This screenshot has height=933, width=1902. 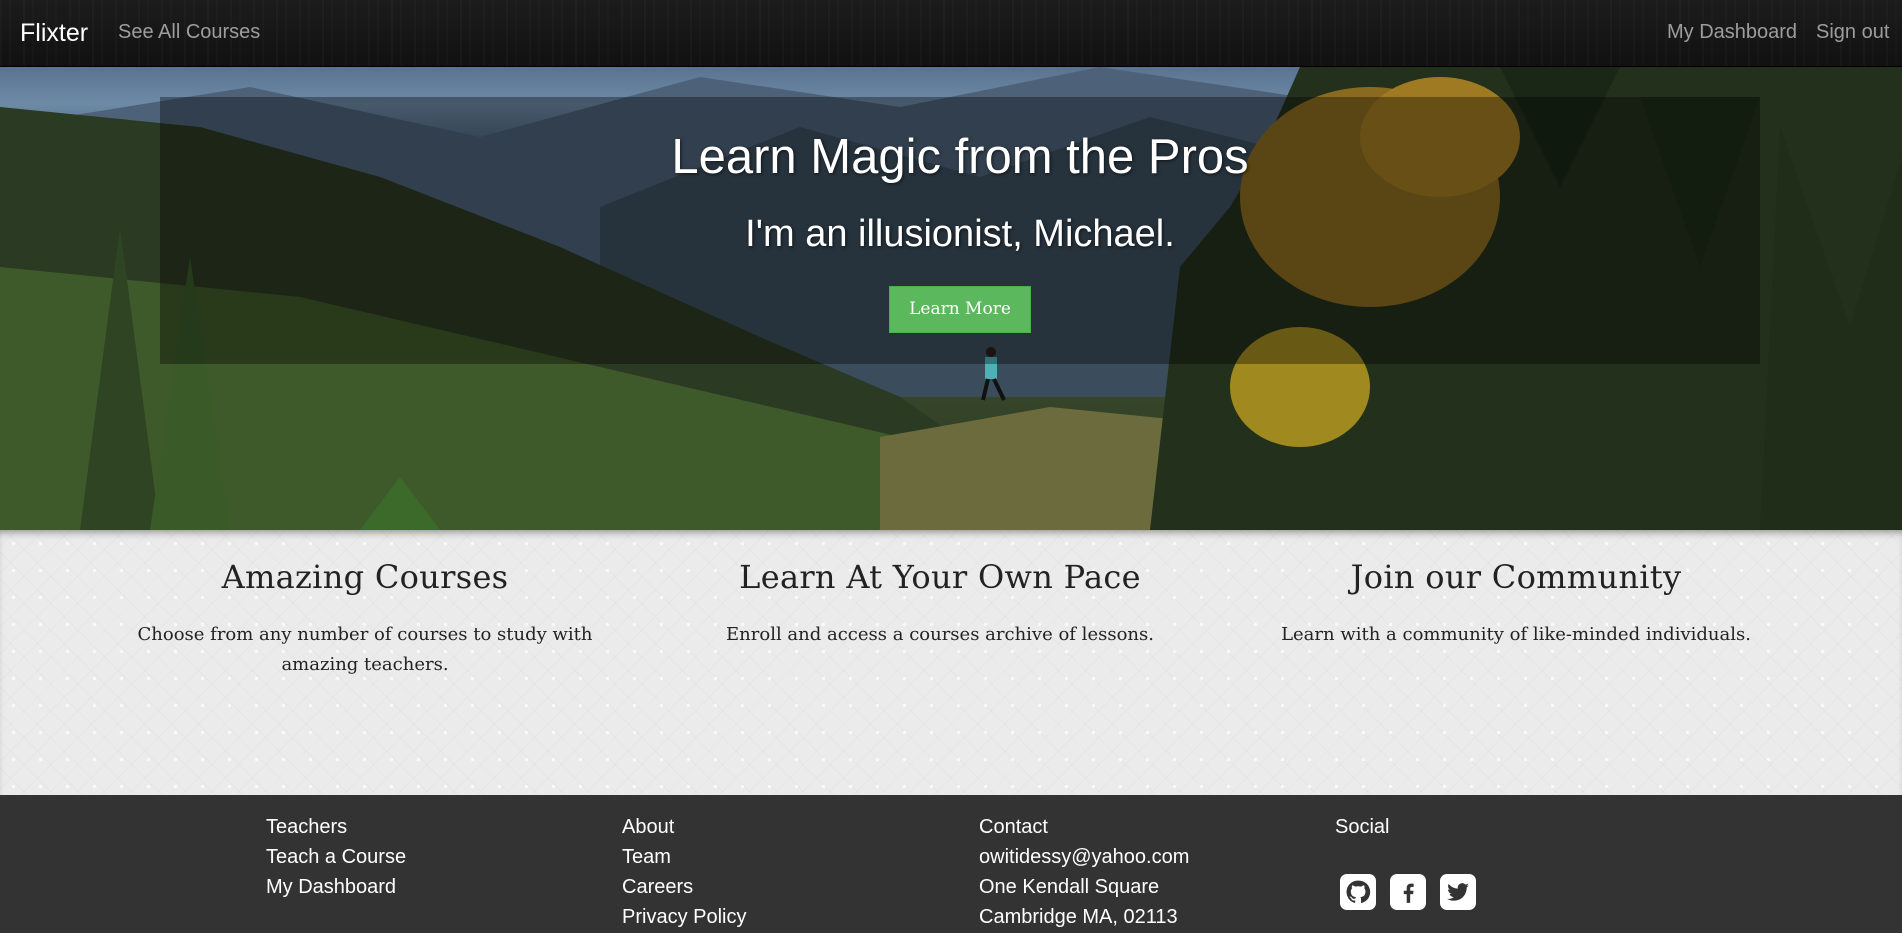 I want to click on footer-social-column: Social, so click(x=1362, y=827).